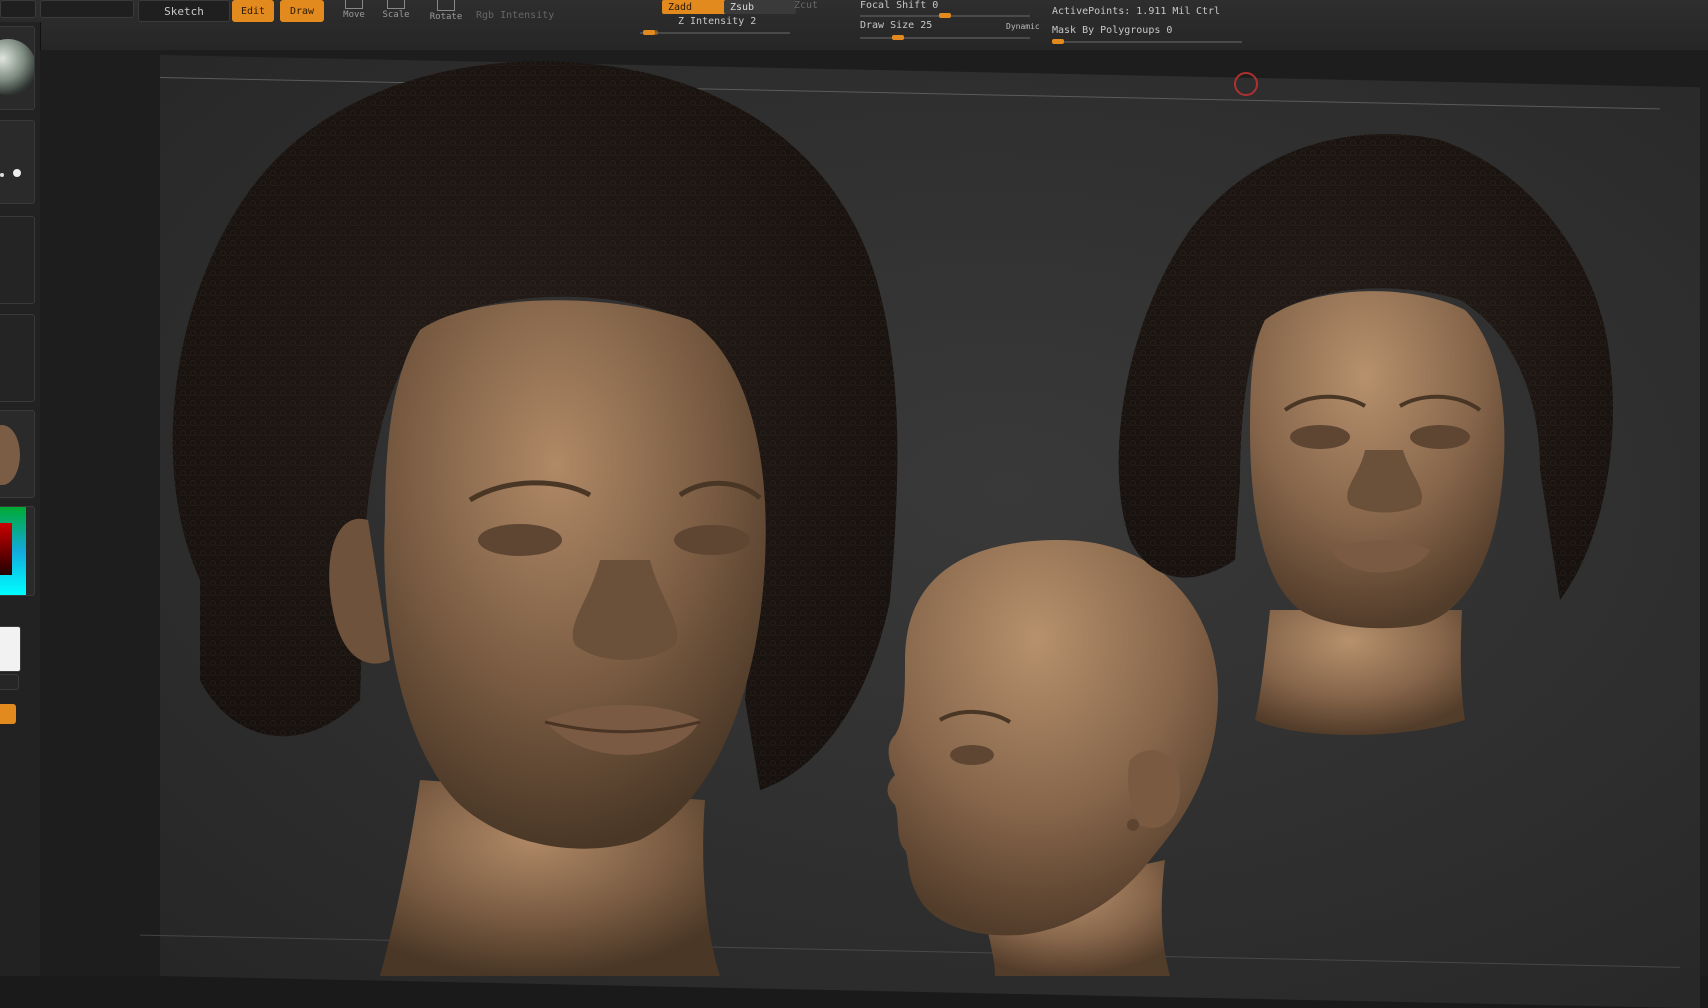 This screenshot has height=1008, width=1708. Describe the element at coordinates (1246, 84) in the screenshot. I see `brush-cursor-icon` at that location.